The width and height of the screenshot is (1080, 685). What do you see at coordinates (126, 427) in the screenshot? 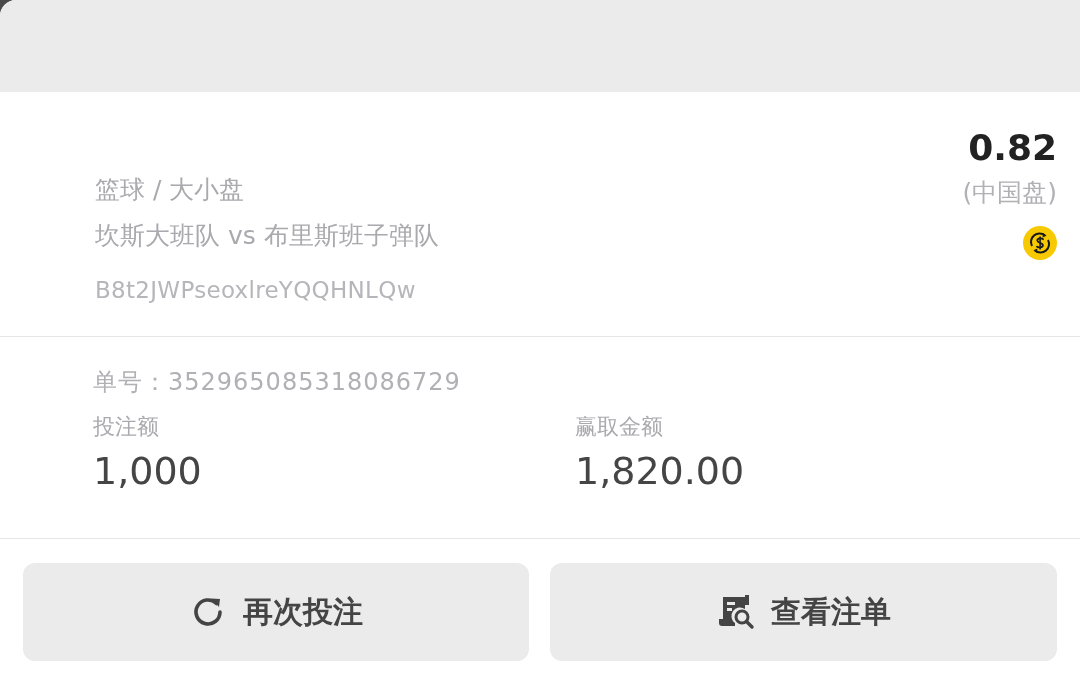
I see `amount-label: 投注额` at bounding box center [126, 427].